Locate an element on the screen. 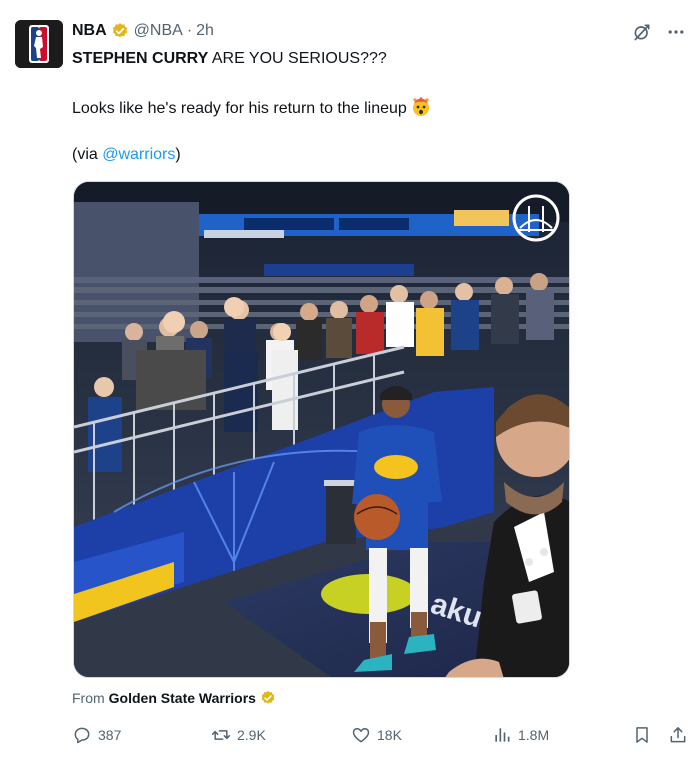  reply-button: 387 is located at coordinates (96, 735).